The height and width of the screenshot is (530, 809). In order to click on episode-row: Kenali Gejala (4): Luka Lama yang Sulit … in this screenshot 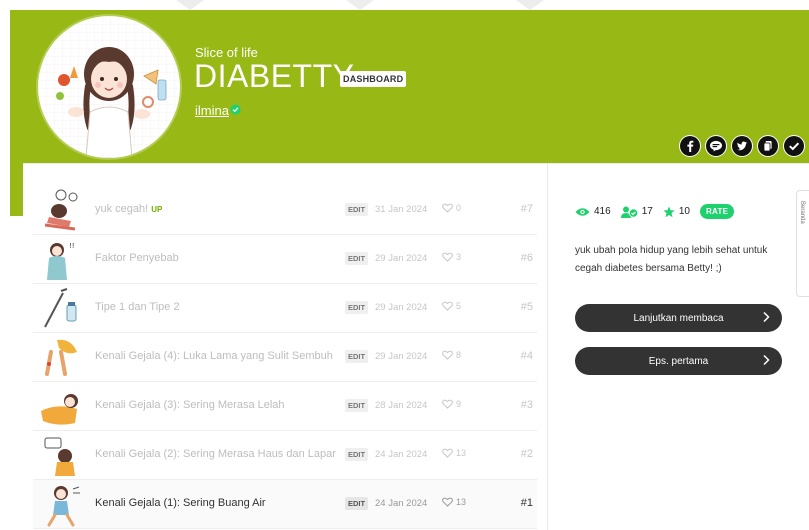, I will do `click(285, 357)`.